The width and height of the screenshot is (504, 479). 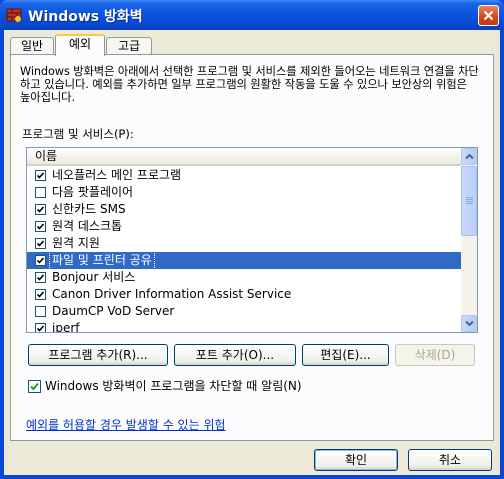 What do you see at coordinates (93, 192) in the screenshot?
I see `item-label: 다음 팟플레이어` at bounding box center [93, 192].